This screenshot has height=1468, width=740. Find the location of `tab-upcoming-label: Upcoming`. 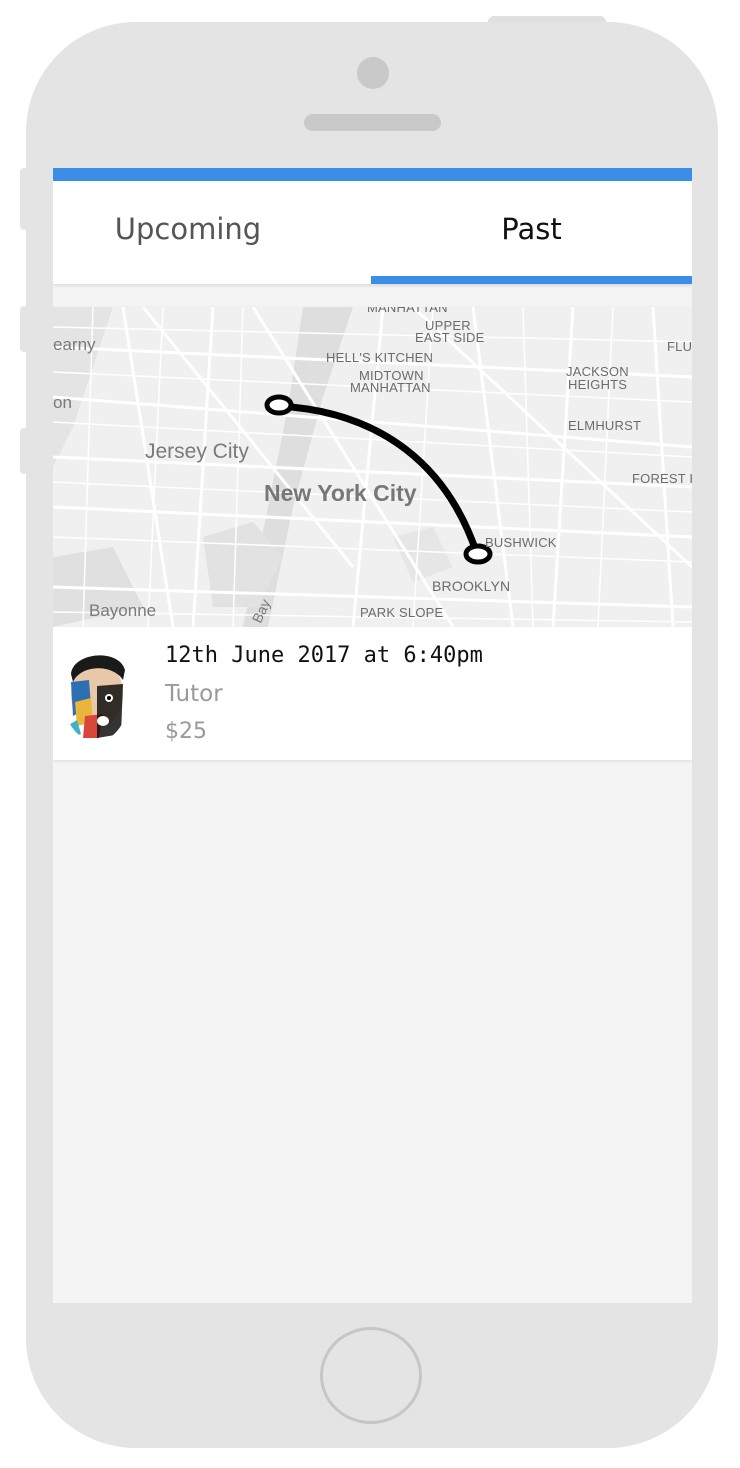

tab-upcoming-label: Upcoming is located at coordinates (188, 229).